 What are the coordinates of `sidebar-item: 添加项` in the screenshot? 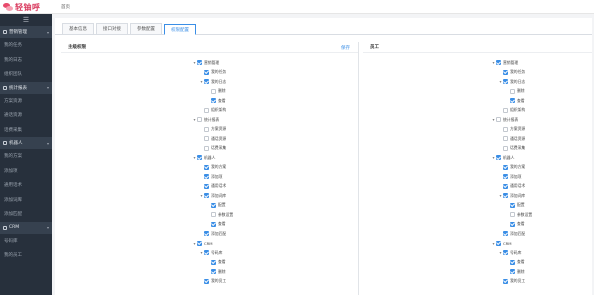 It's located at (26, 171).